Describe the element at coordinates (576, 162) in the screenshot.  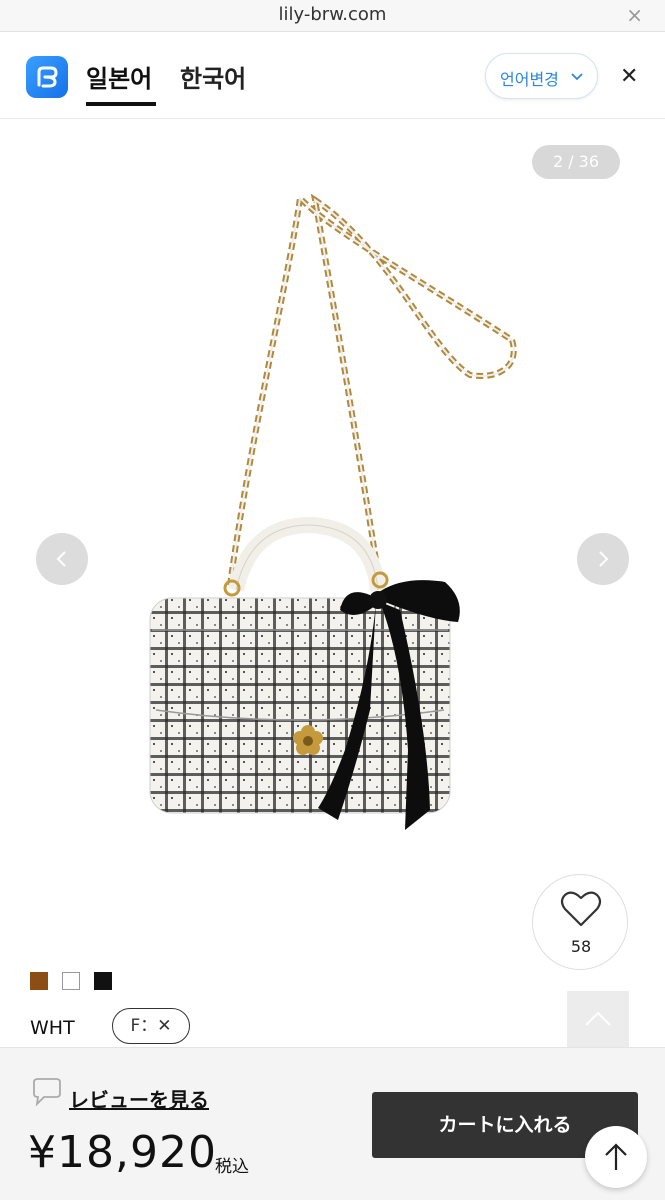
I see `image-counter: 2 / 36` at that location.